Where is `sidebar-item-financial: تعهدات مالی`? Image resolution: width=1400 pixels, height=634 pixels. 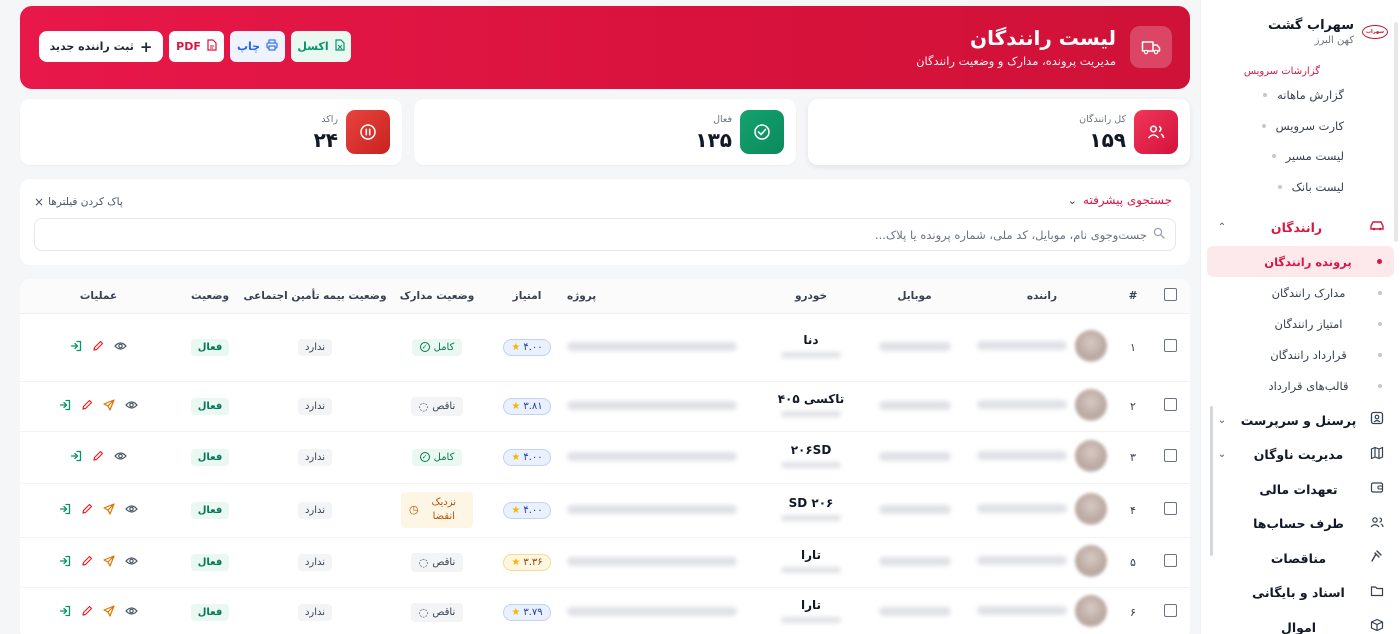
sidebar-item-financial: تعهدات مالی is located at coordinates (1300, 489).